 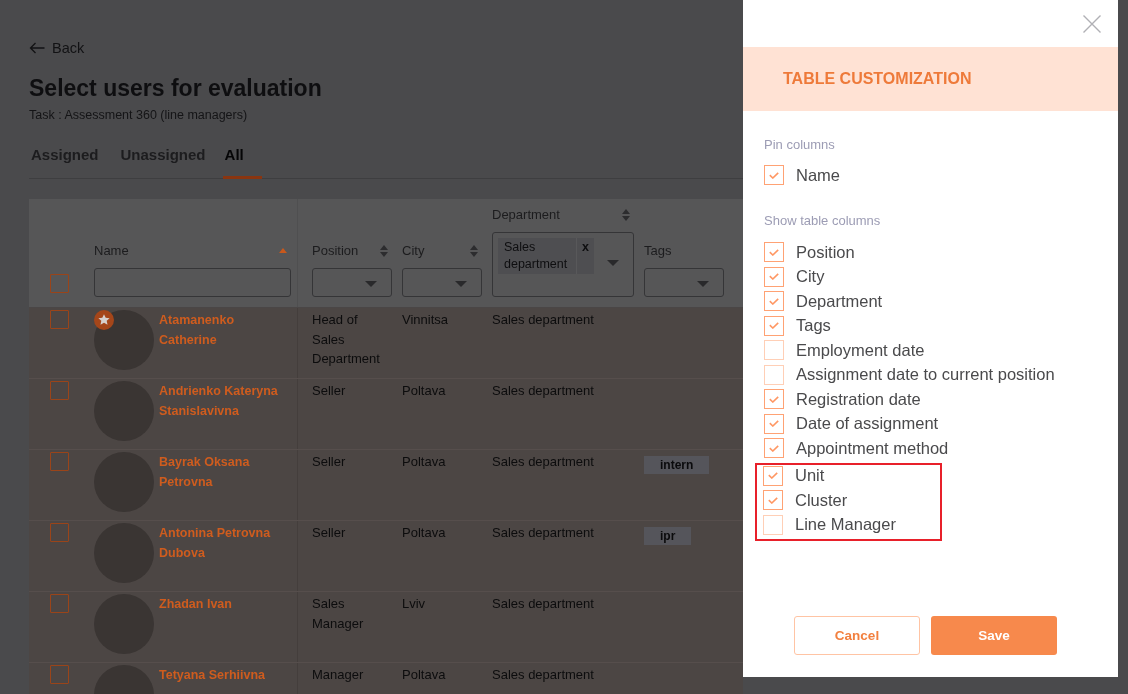 I want to click on arrow-left-icon, so click(x=37, y=48).